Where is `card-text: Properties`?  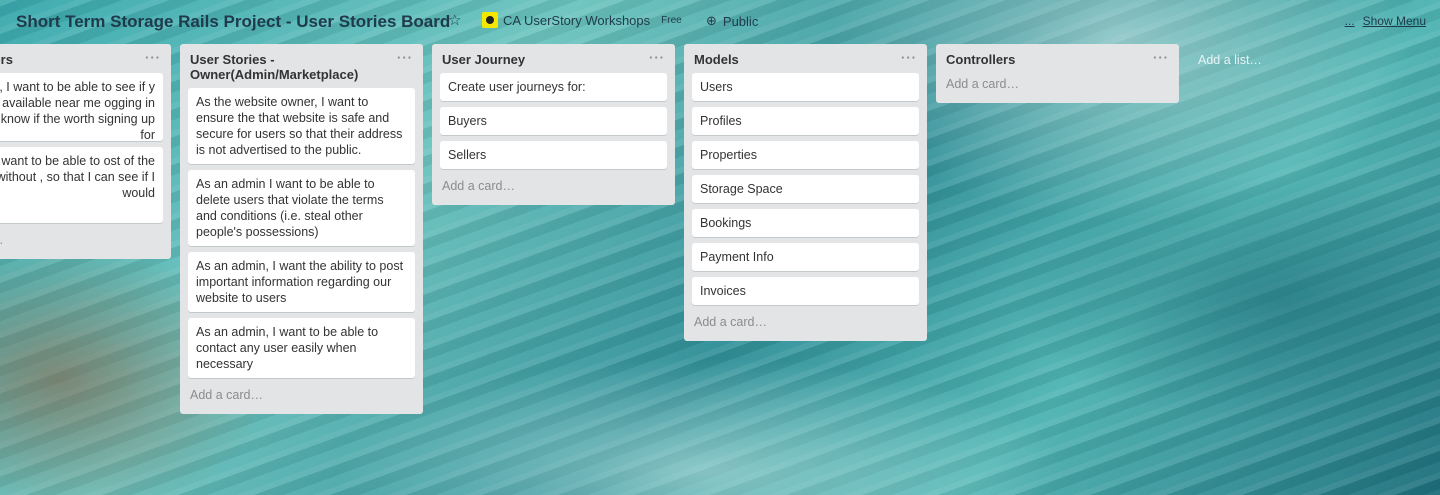 card-text: Properties is located at coordinates (728, 155).